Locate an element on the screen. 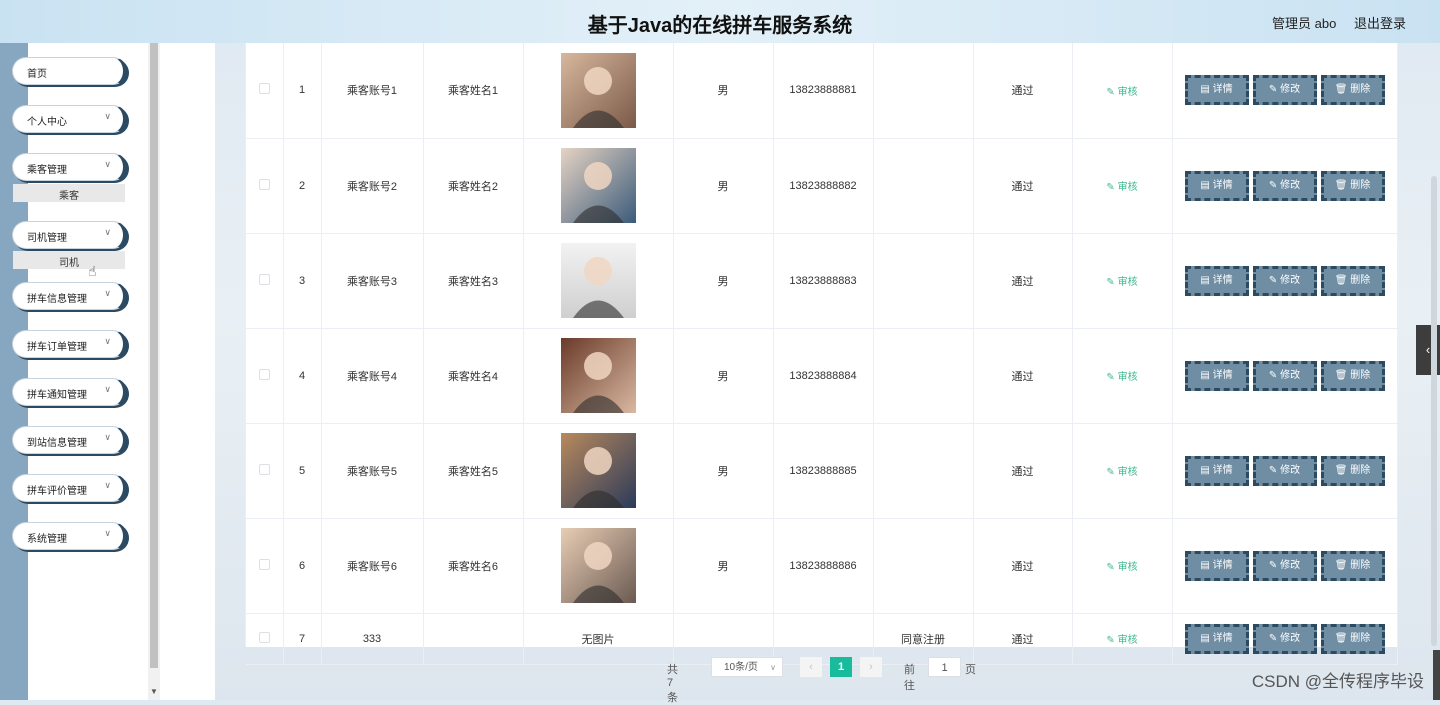  sidebar-item-label: 个人中心 is located at coordinates (47, 122).